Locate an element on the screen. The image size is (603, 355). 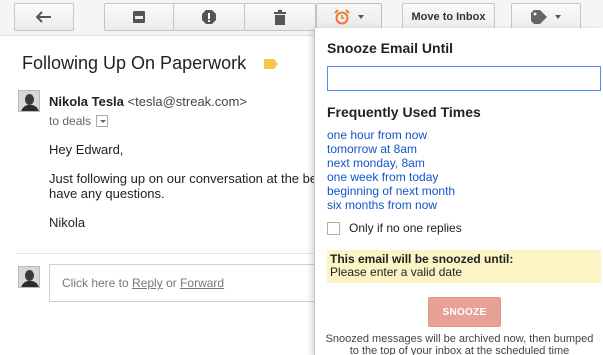
time-option-tomorrow: tomorrow at 8am is located at coordinates (391, 149).